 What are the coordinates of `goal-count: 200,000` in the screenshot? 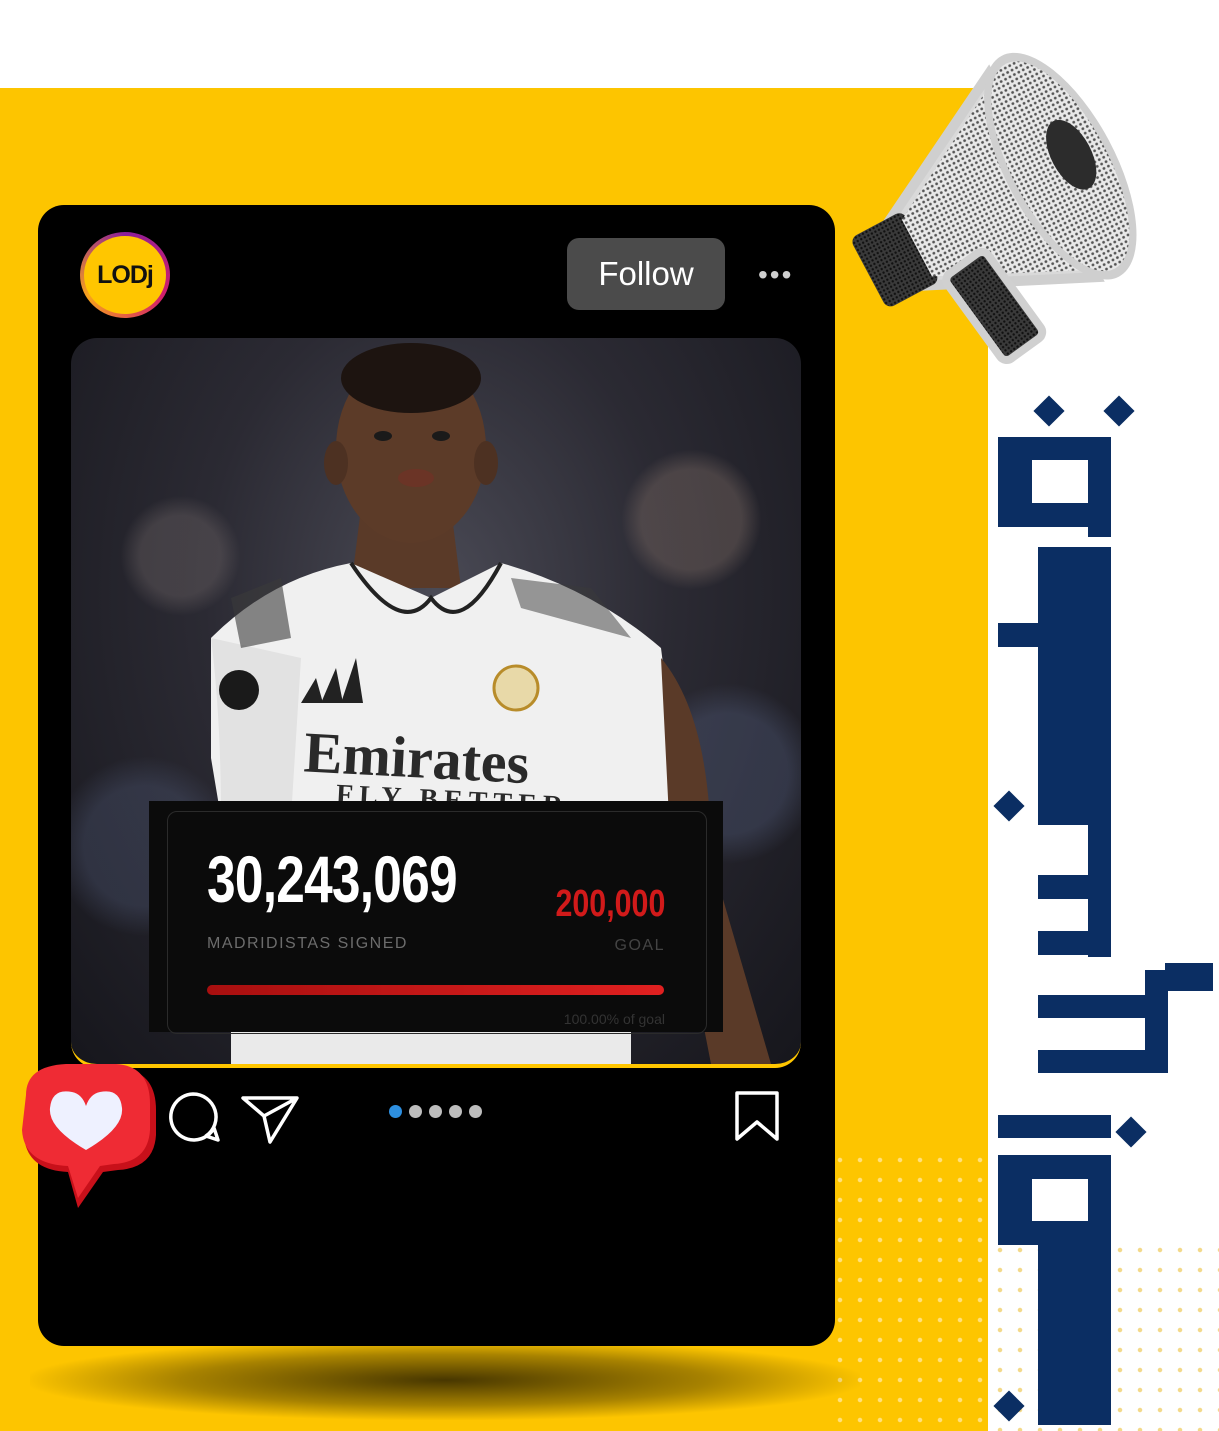 It's located at (610, 904).